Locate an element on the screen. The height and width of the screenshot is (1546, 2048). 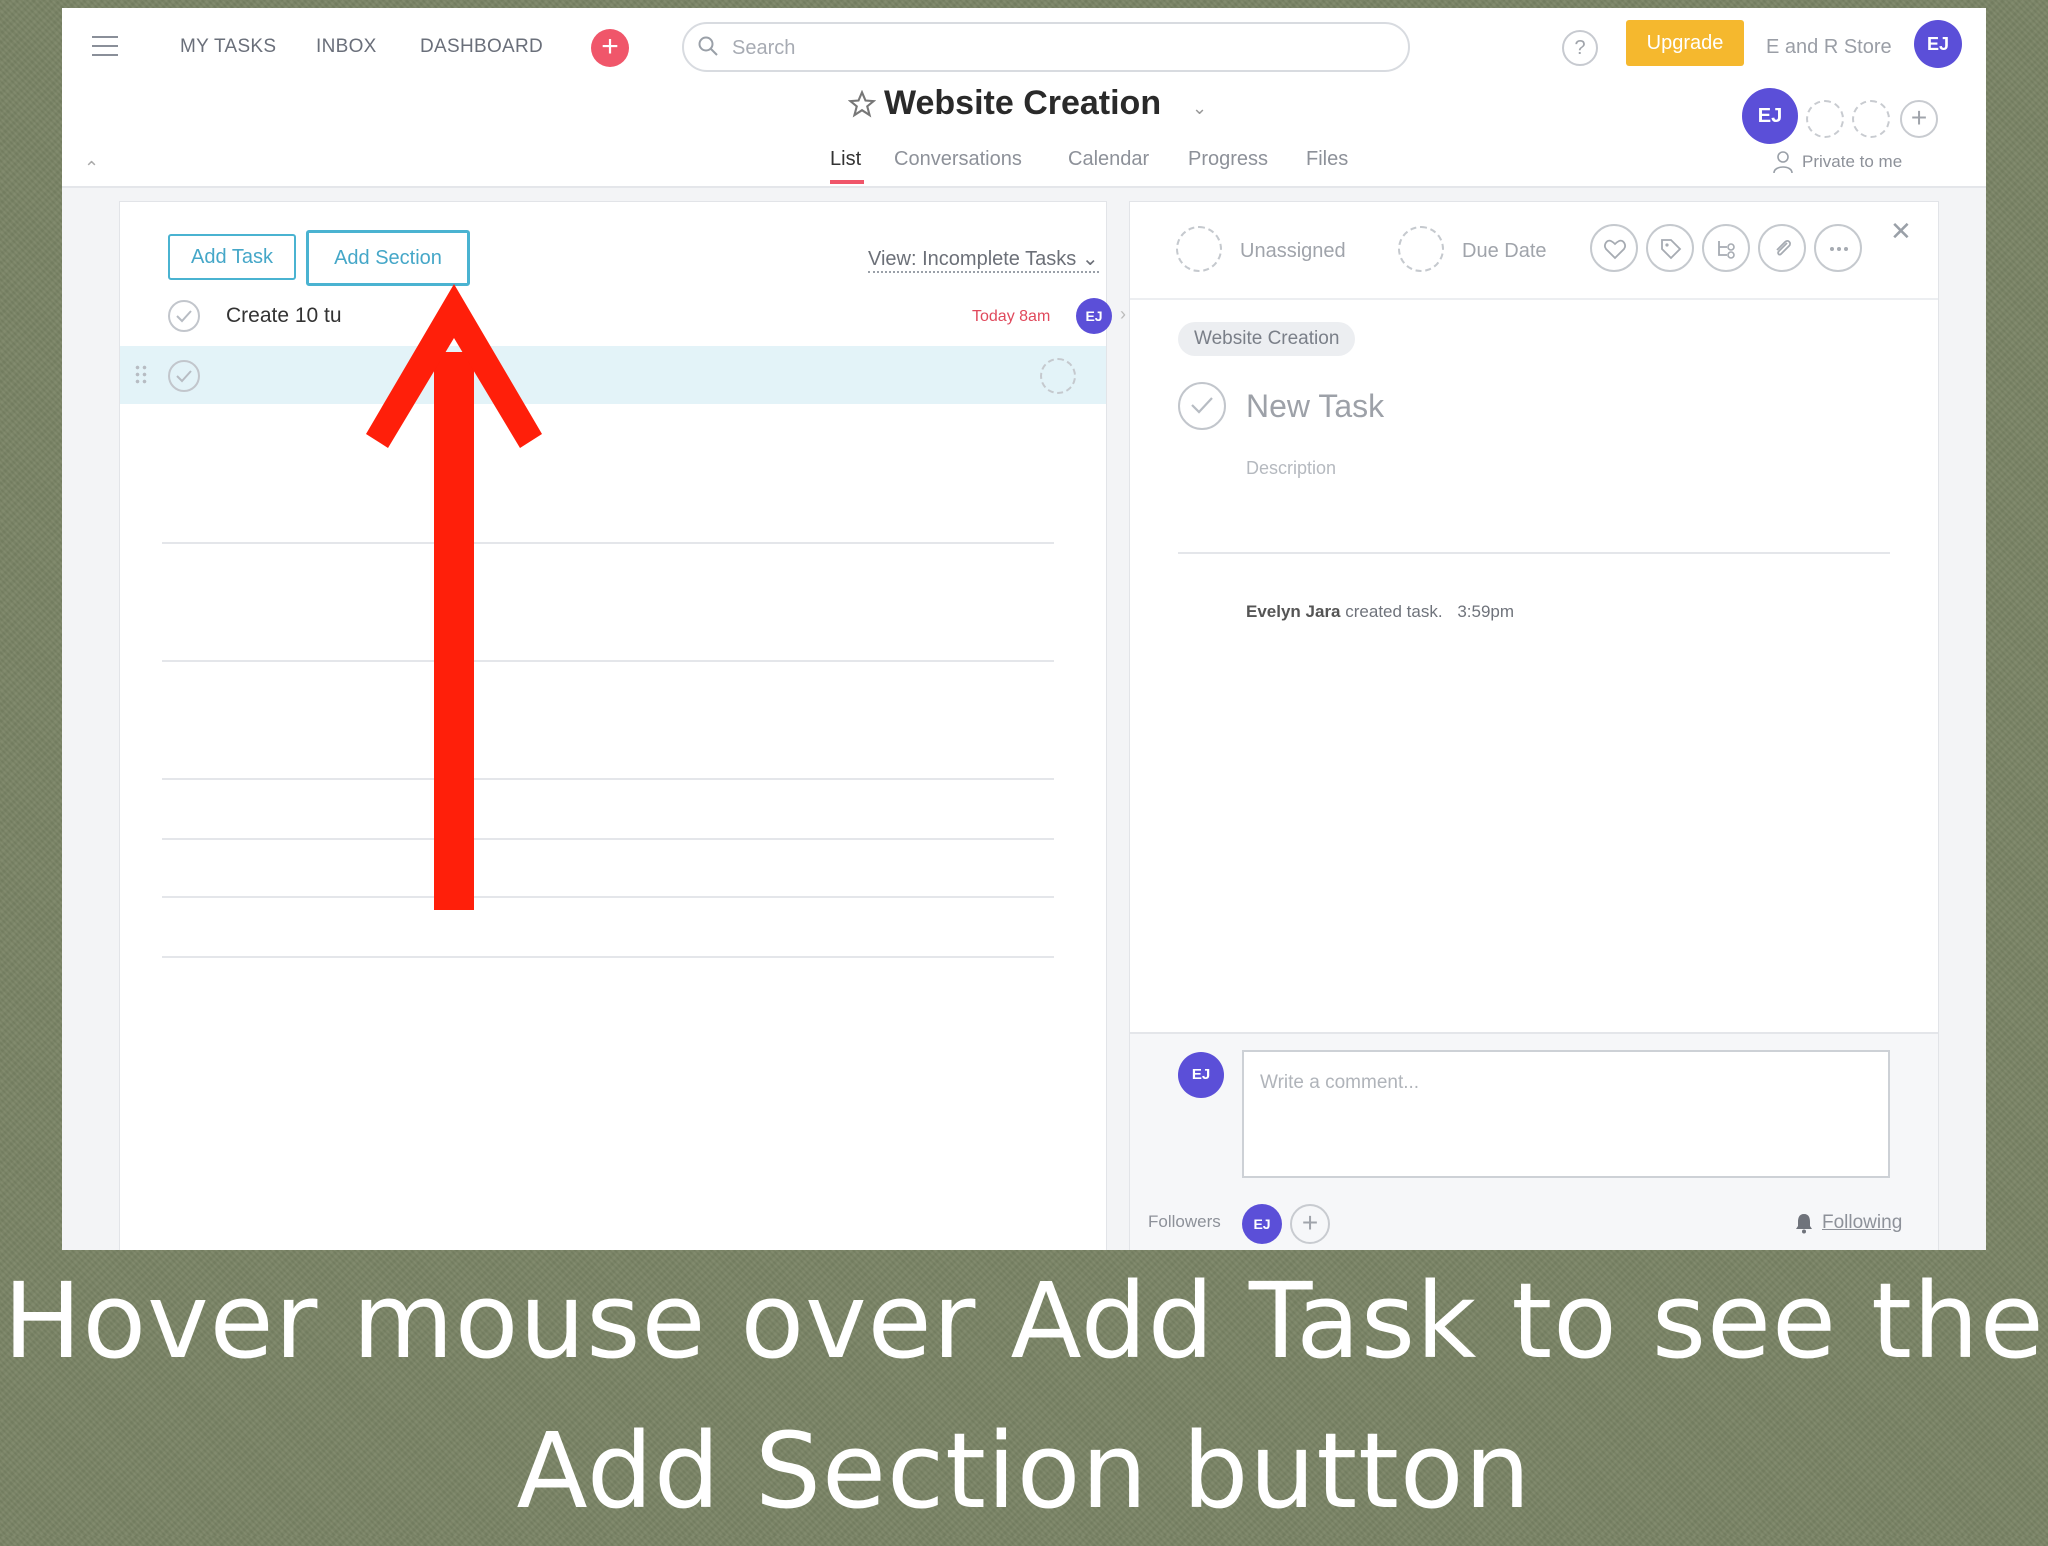
user-avatar: EJ is located at coordinates (1938, 44).